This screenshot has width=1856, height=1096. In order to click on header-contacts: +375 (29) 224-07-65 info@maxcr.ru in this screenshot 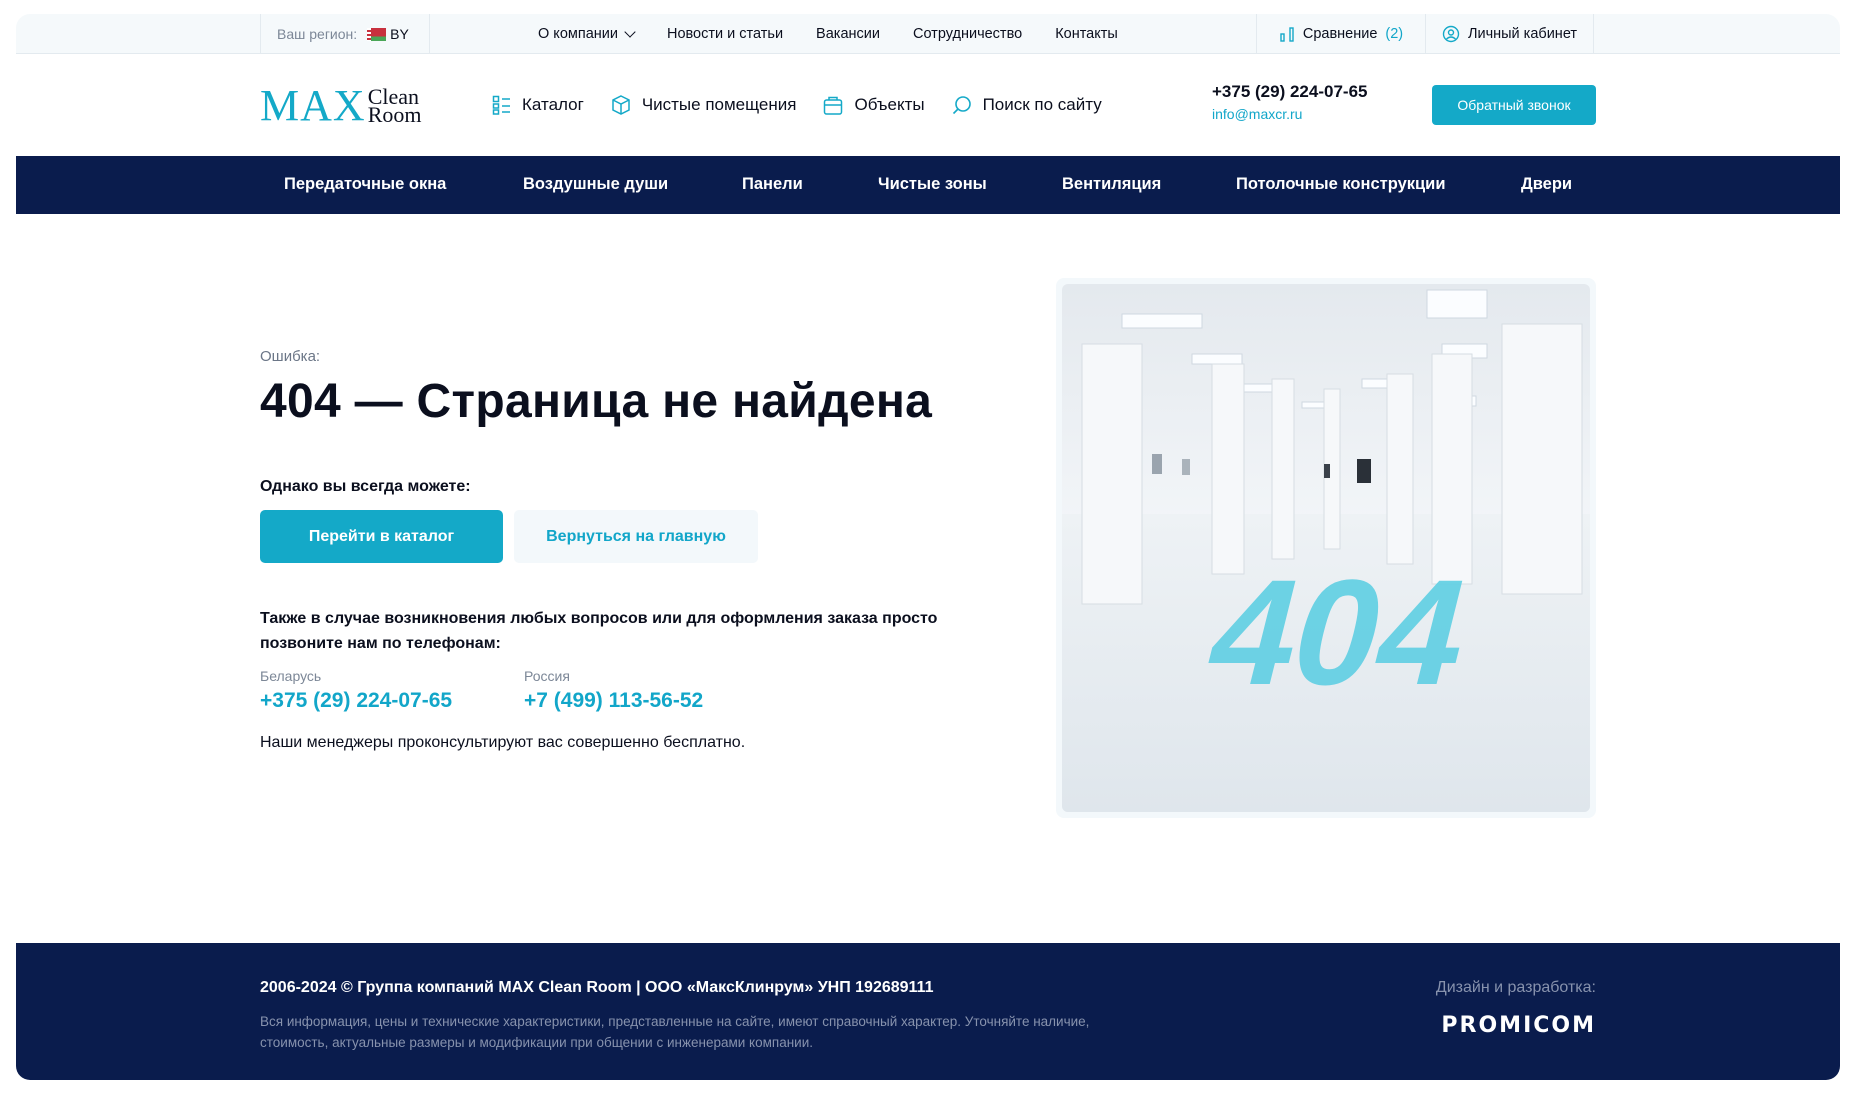, I will do `click(1289, 102)`.